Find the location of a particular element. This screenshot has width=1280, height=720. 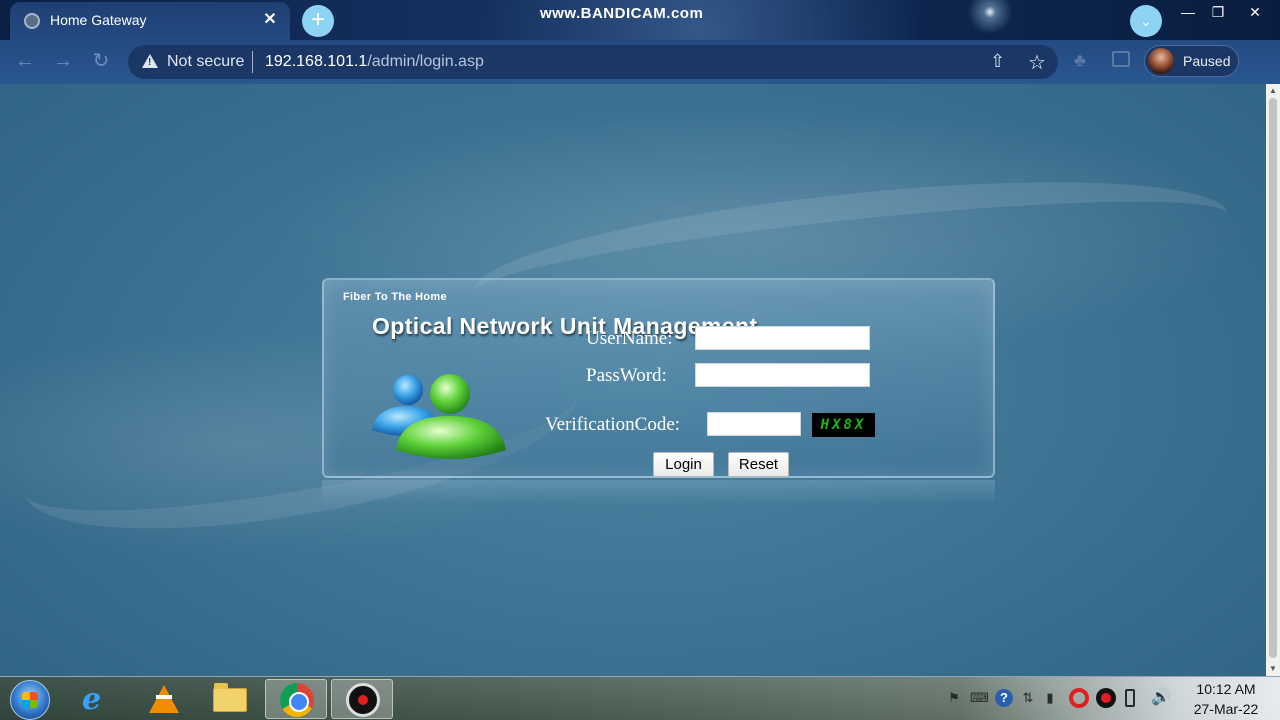

username-field is located at coordinates (782, 338).